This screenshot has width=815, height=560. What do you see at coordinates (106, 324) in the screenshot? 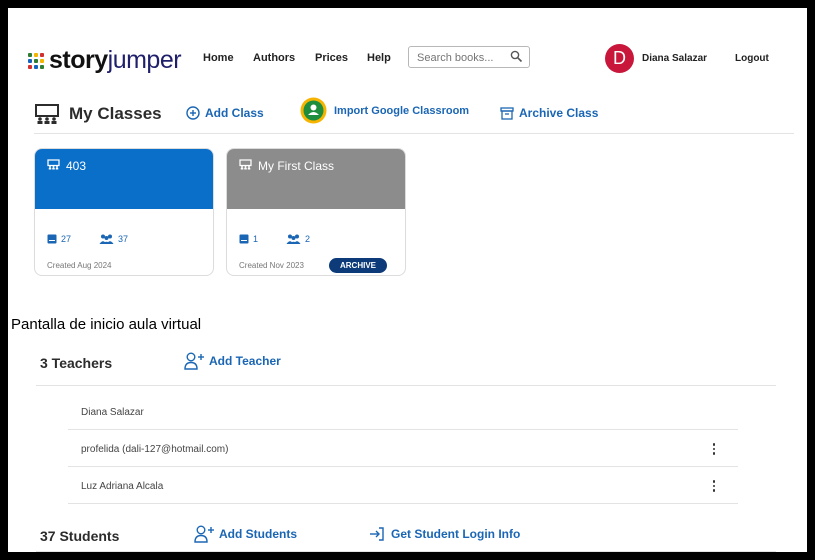
I see `caption-text: Pantalla de inicio aula virtual` at bounding box center [106, 324].